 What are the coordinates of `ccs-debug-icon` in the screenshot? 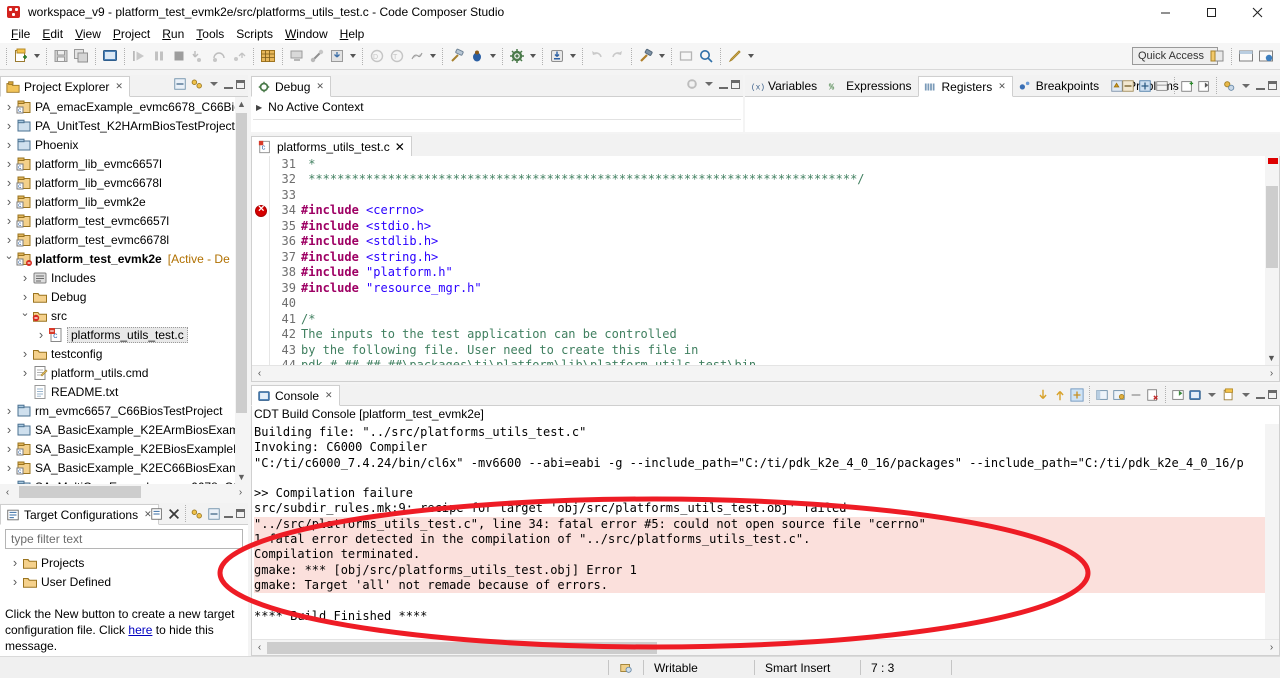 It's located at (1266, 56).